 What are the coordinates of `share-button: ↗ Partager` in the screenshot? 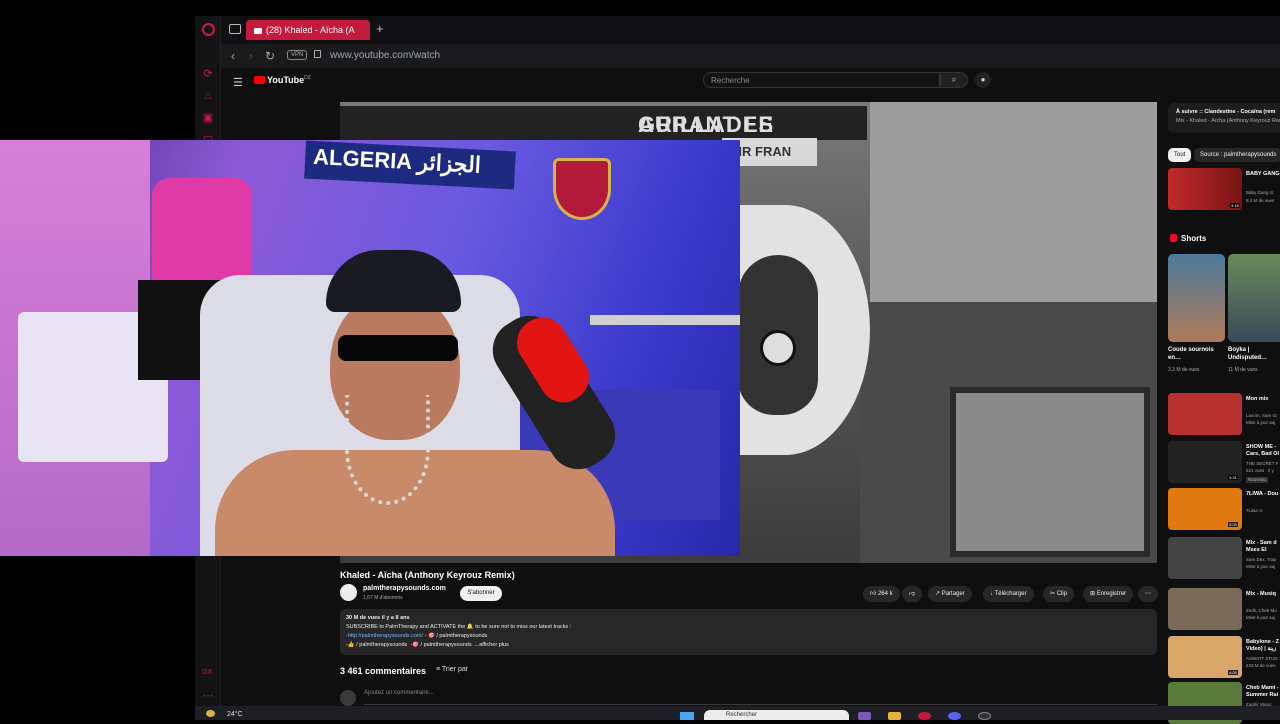 It's located at (950, 594).